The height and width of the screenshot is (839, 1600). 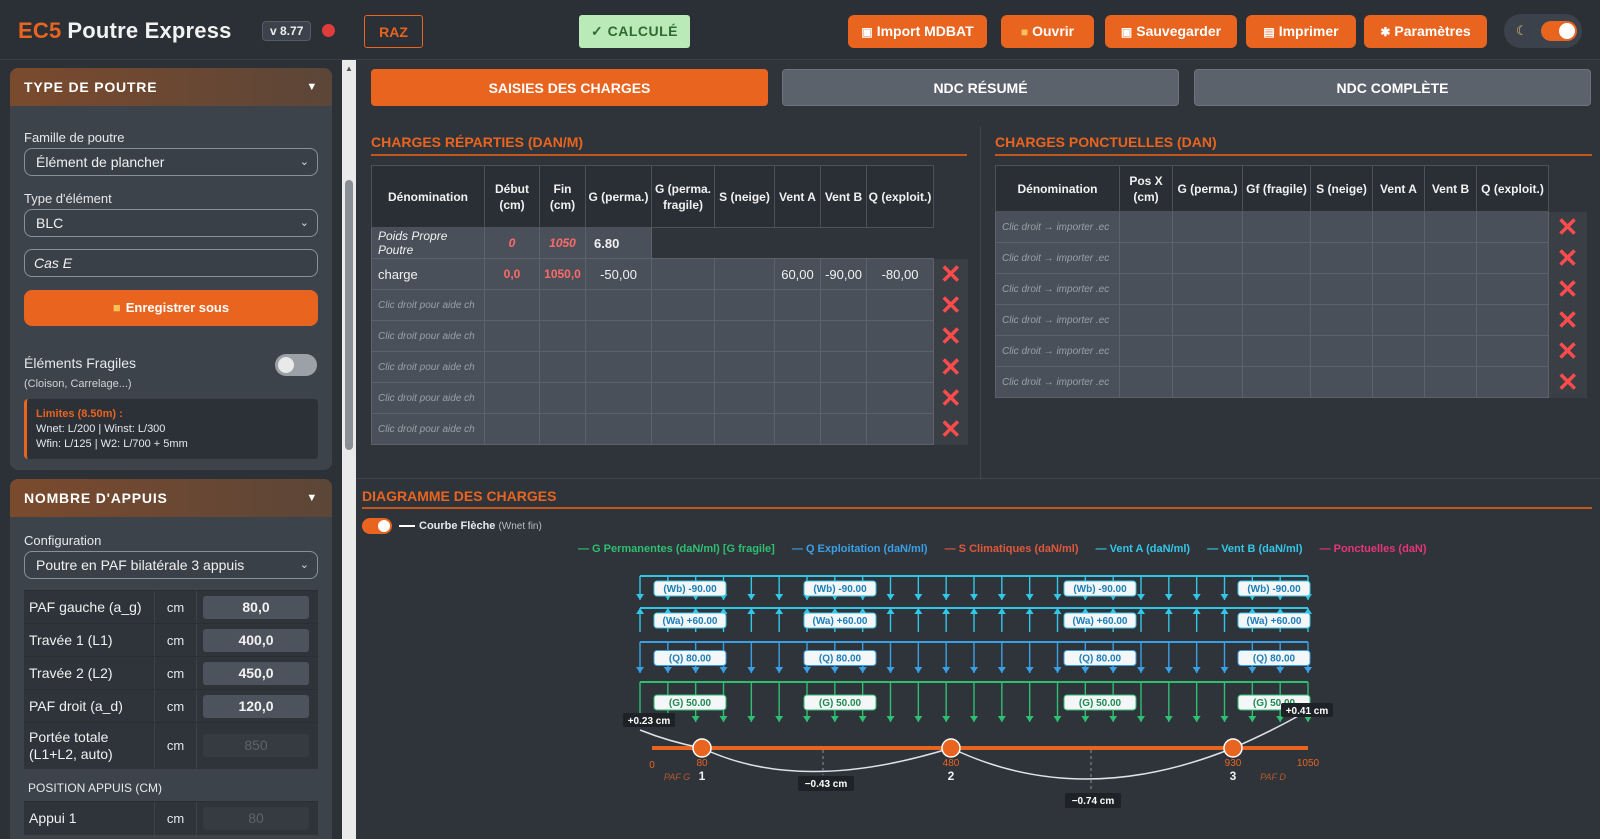 What do you see at coordinates (797, 274) in the screenshot?
I see `charge-vent-a: 60,00` at bounding box center [797, 274].